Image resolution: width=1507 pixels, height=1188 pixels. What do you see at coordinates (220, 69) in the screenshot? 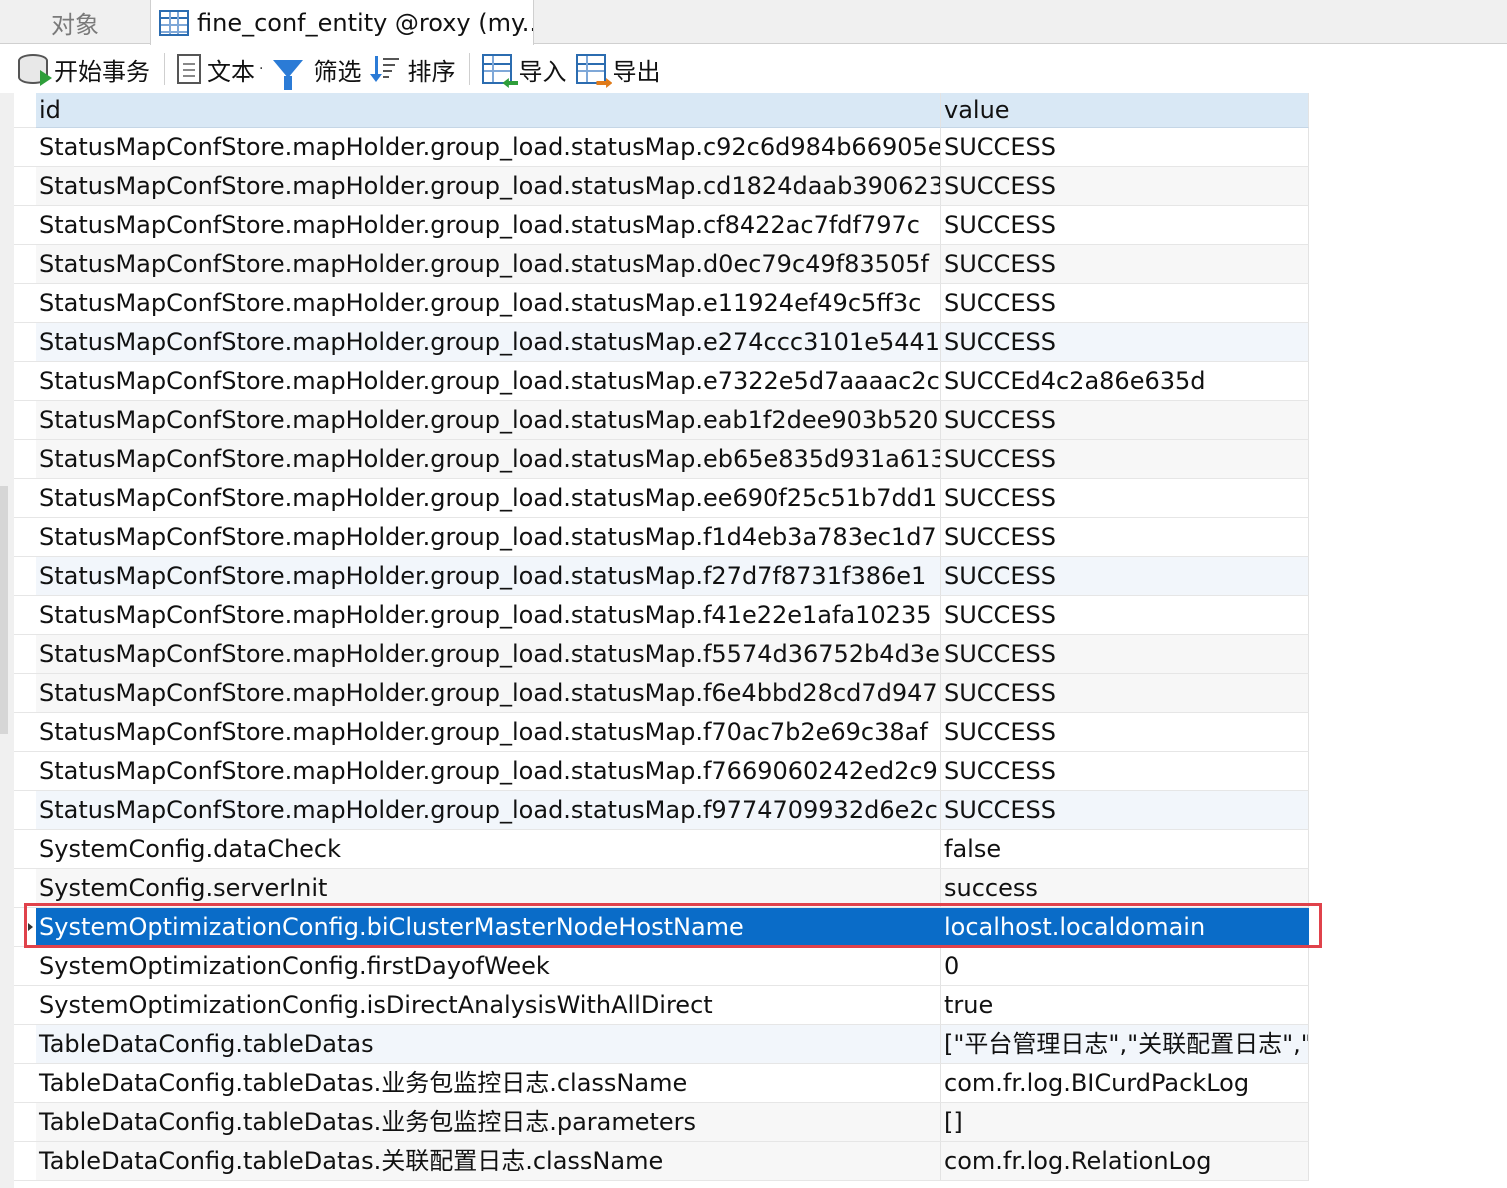
I see `text-button: 文本 ·` at bounding box center [220, 69].